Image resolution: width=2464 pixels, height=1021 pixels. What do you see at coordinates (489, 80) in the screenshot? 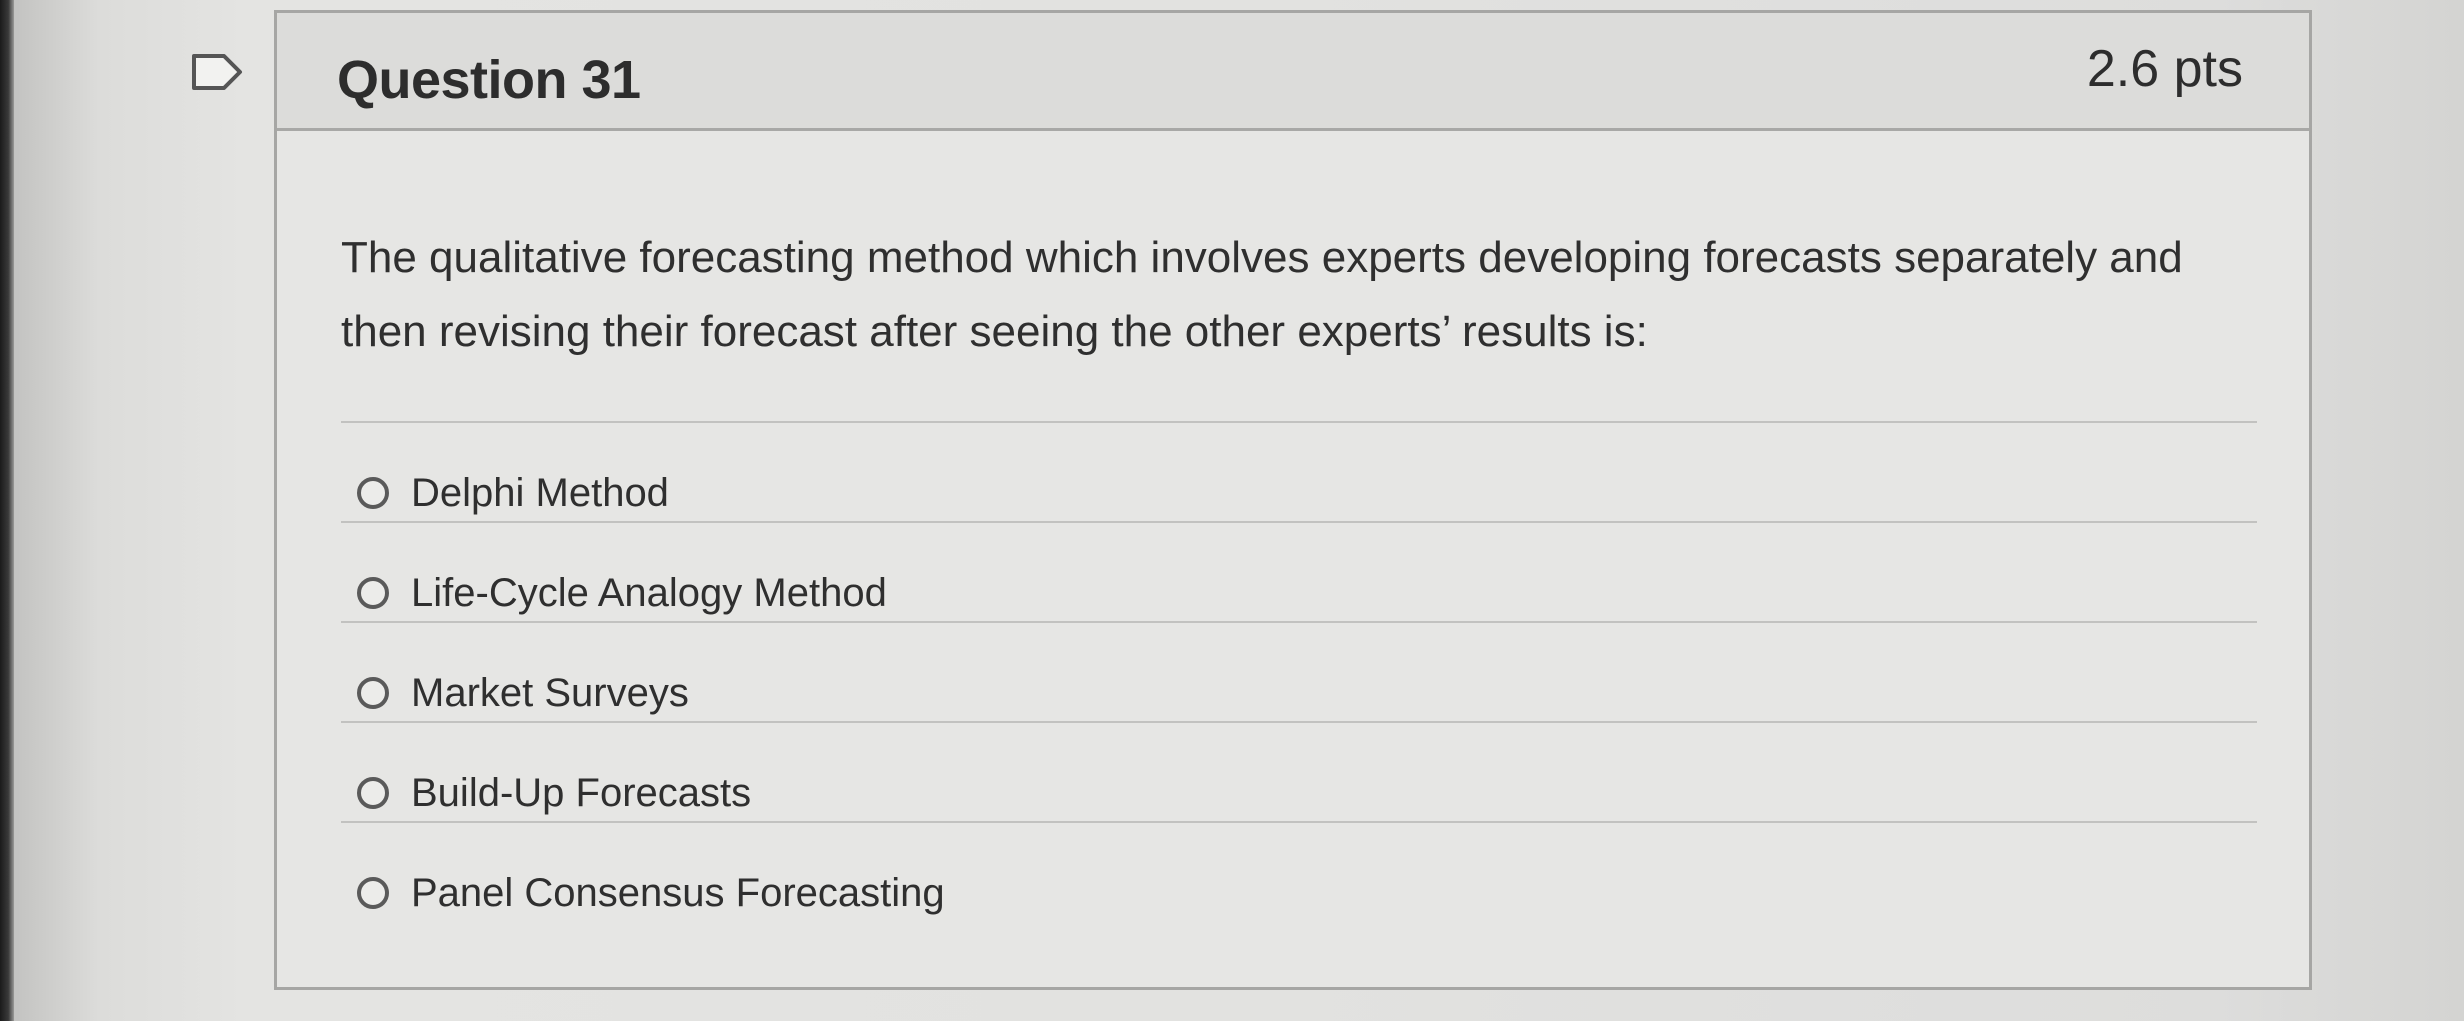
I see `question-title: Question 31` at bounding box center [489, 80].